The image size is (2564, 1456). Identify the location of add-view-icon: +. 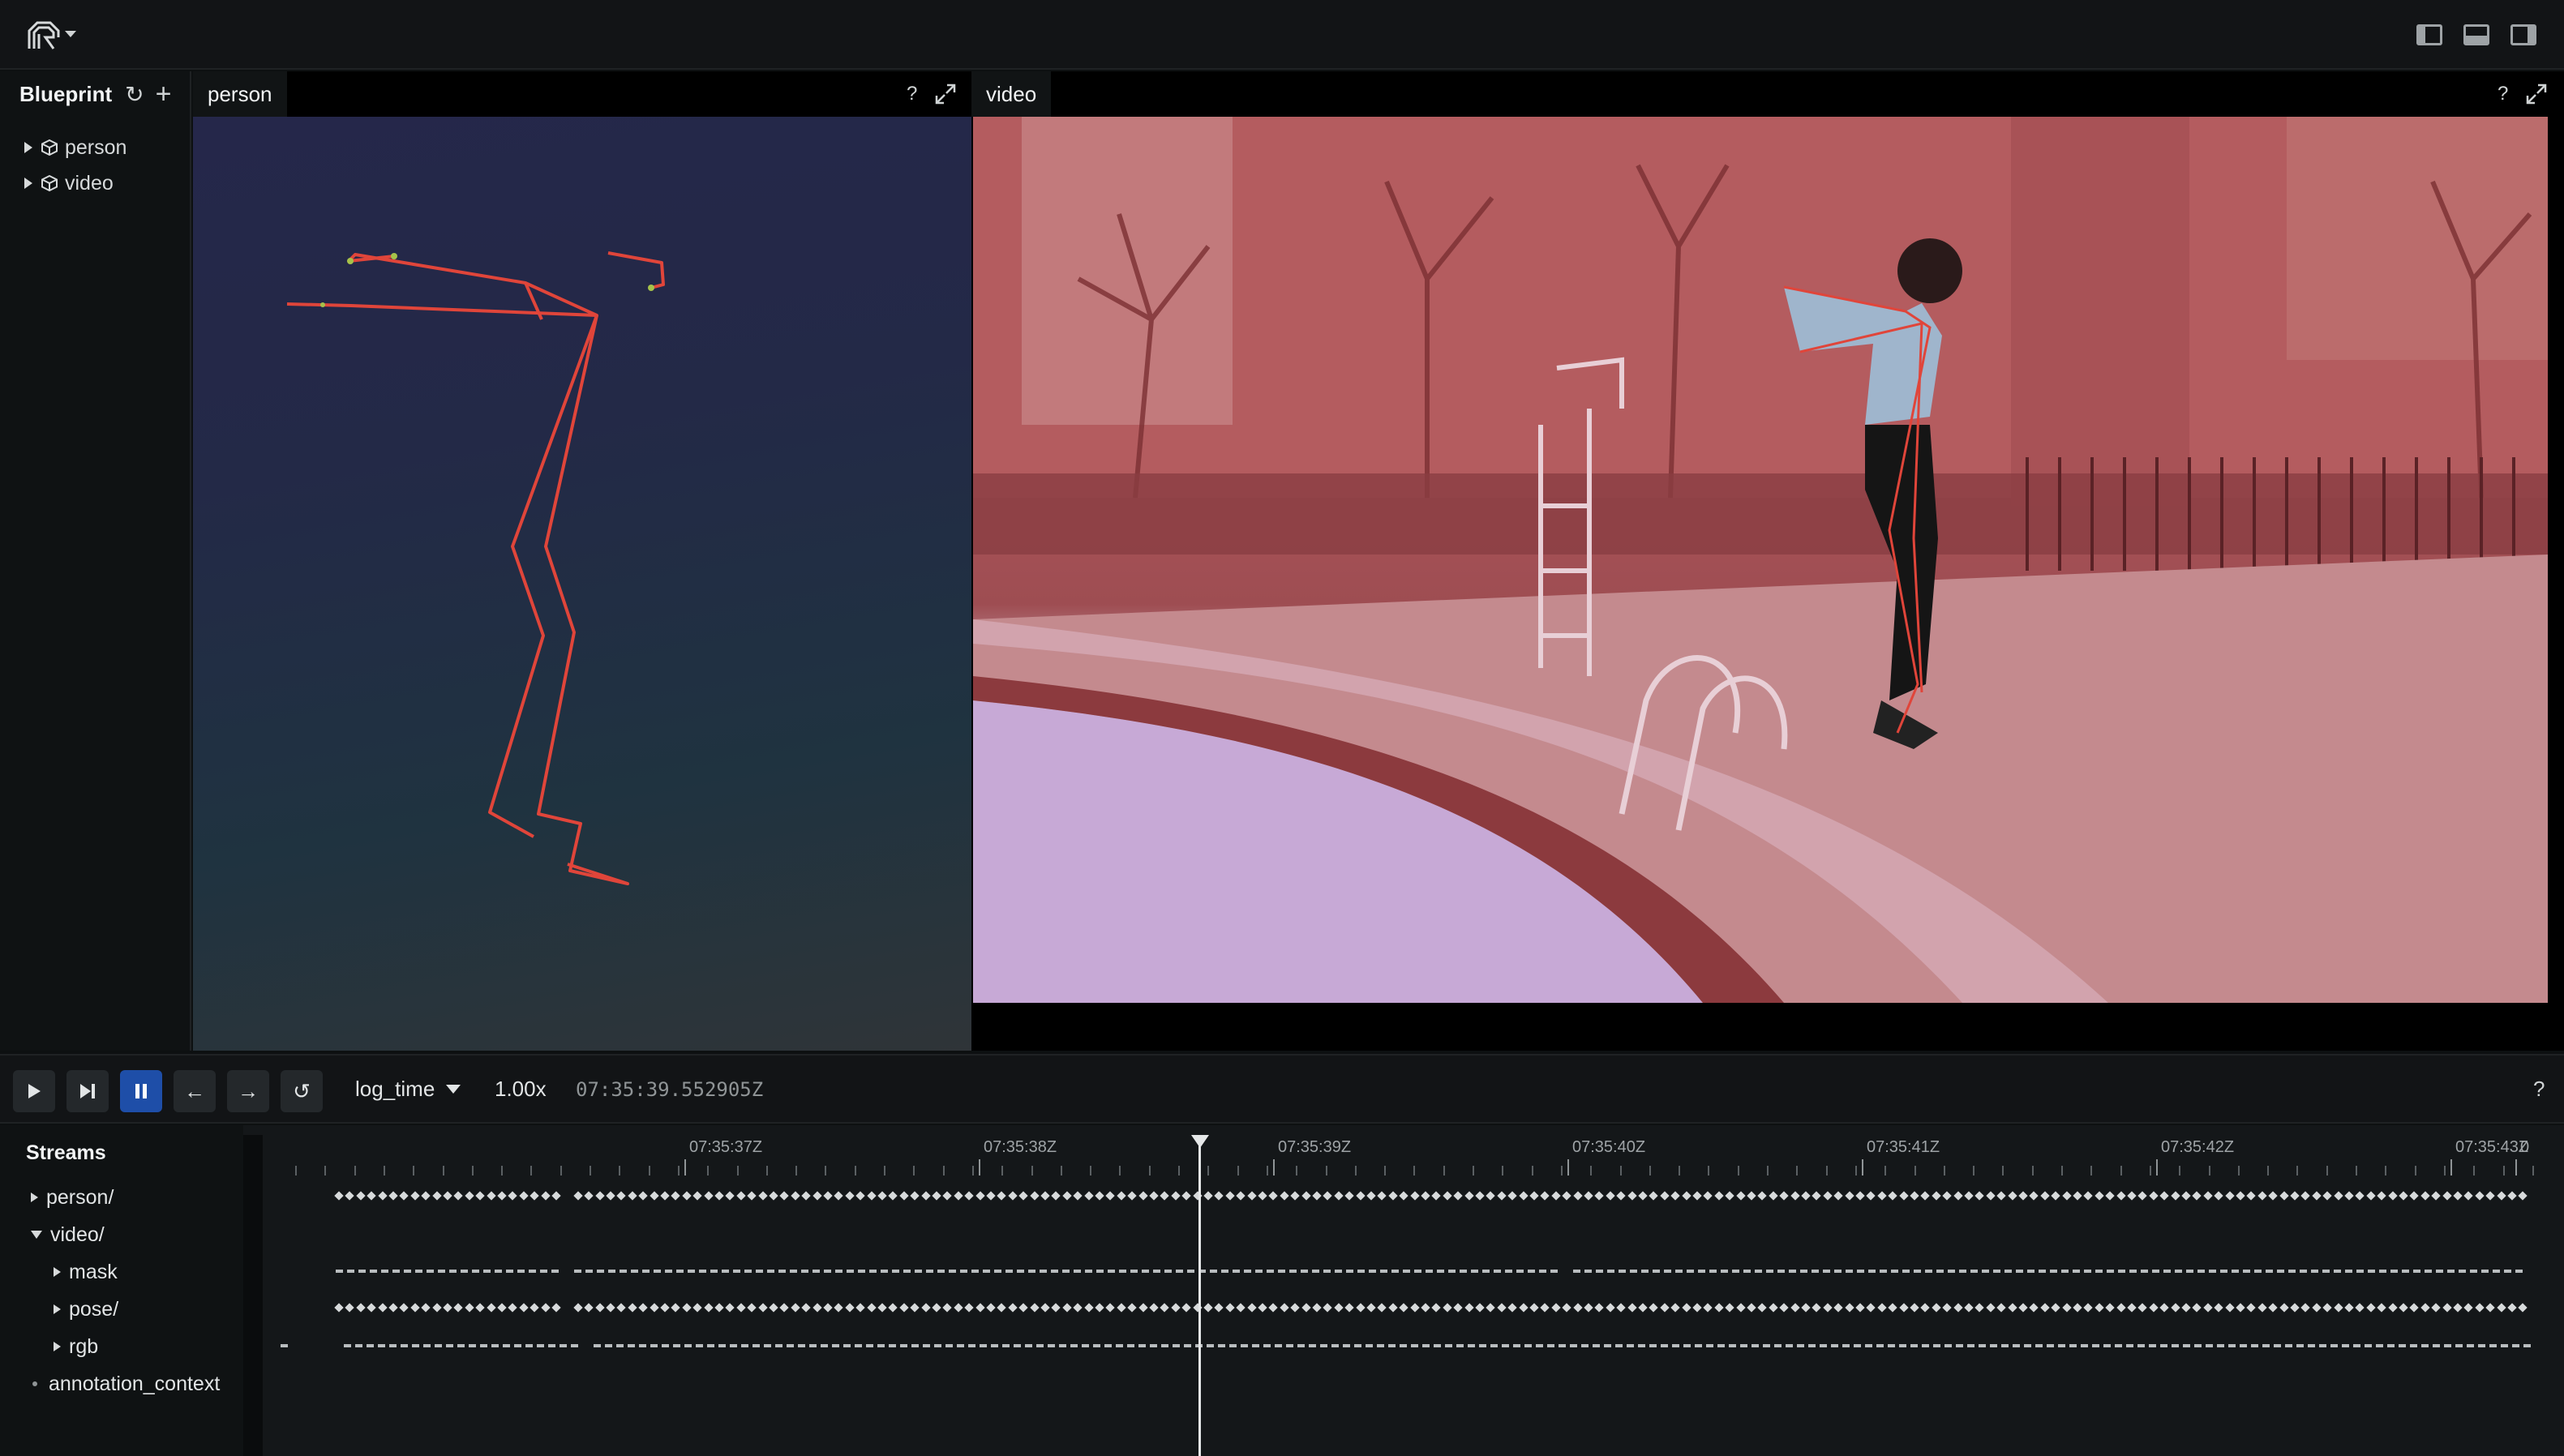
(164, 94).